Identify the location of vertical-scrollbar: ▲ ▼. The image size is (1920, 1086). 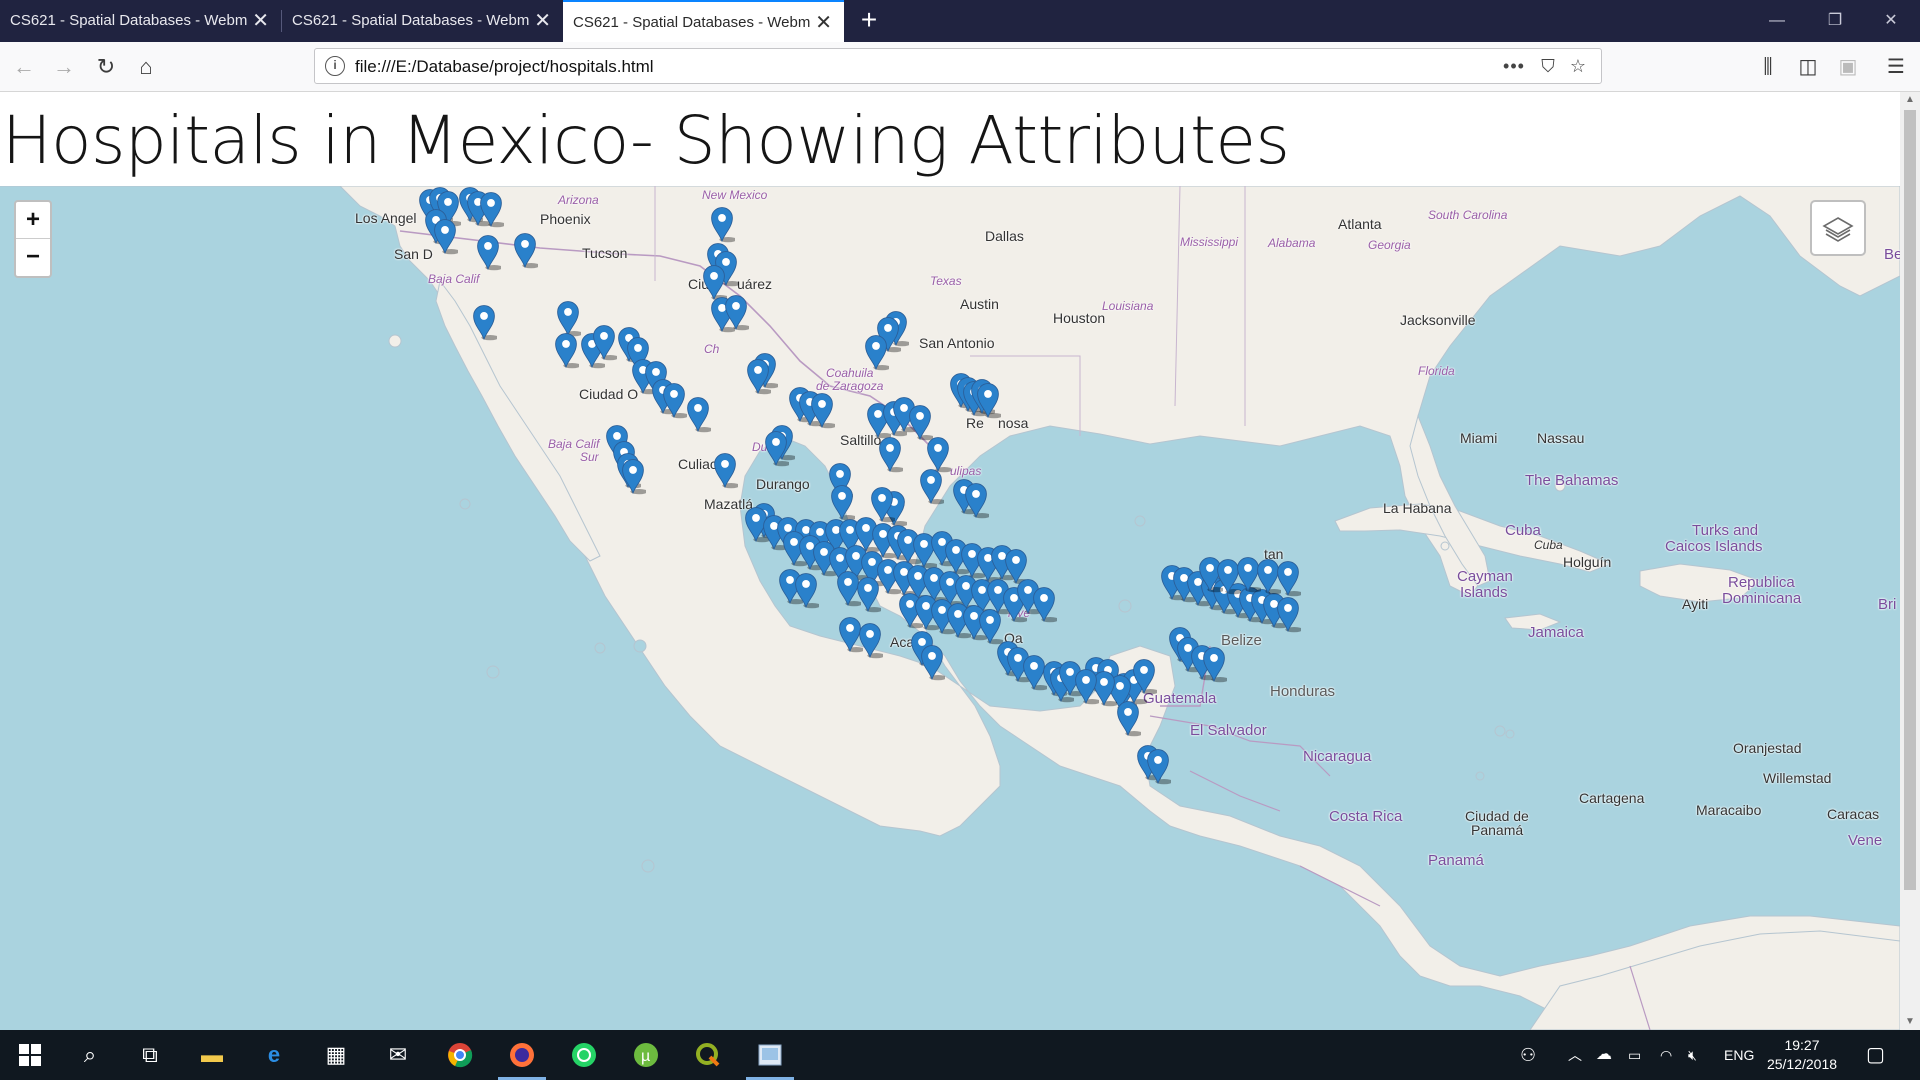
(1910, 561).